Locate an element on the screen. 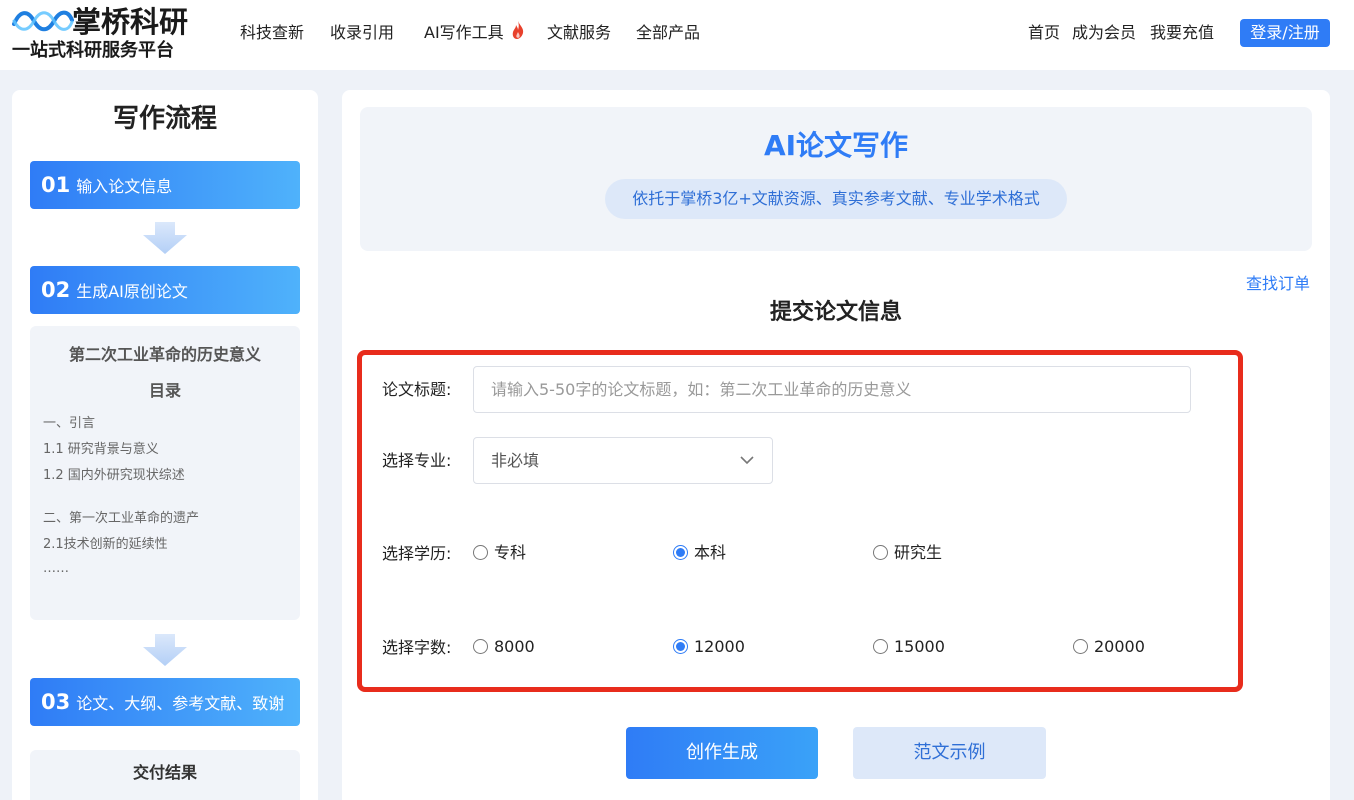 This screenshot has width=1354, height=800. paper-title-input is located at coordinates (832, 389).